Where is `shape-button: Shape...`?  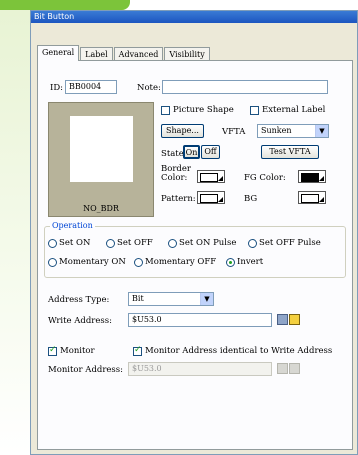 shape-button: Shape... is located at coordinates (182, 131).